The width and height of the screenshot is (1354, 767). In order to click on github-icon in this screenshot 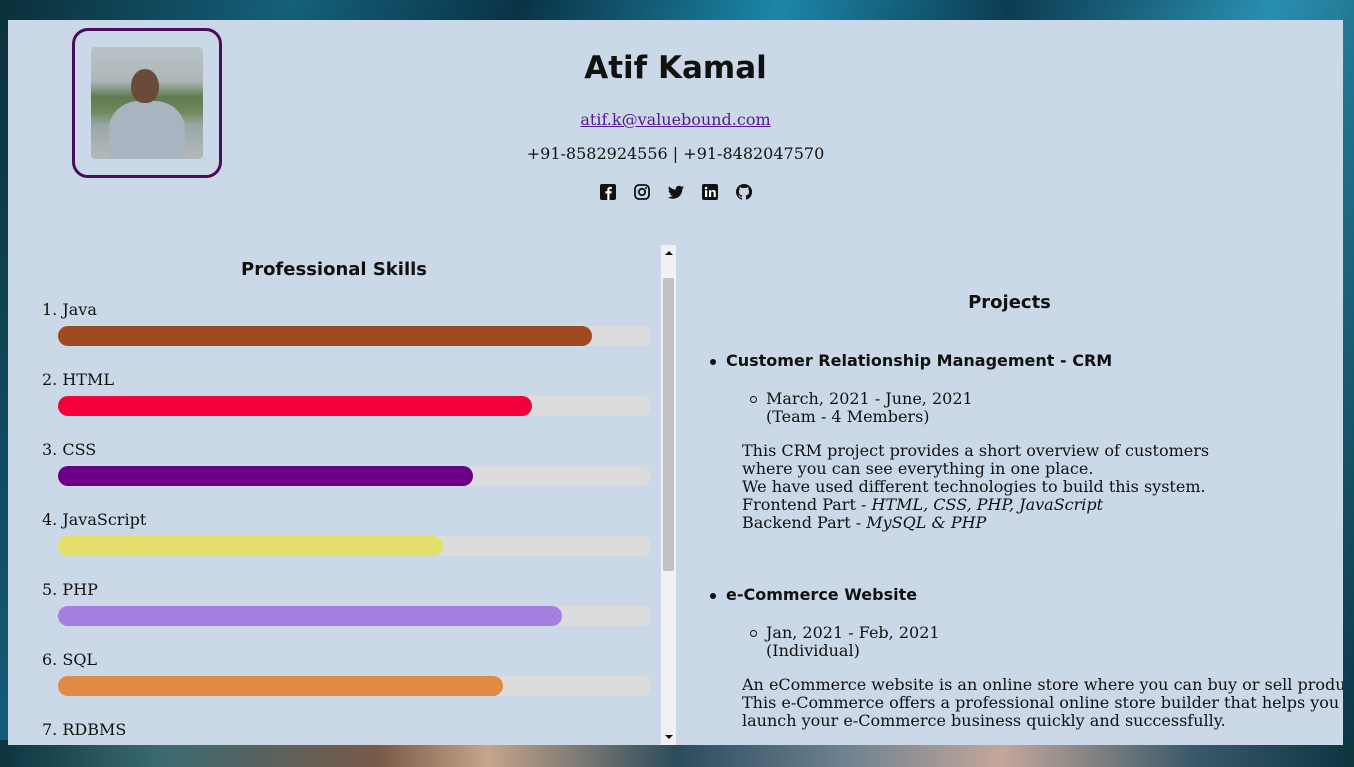, I will do `click(744, 192)`.